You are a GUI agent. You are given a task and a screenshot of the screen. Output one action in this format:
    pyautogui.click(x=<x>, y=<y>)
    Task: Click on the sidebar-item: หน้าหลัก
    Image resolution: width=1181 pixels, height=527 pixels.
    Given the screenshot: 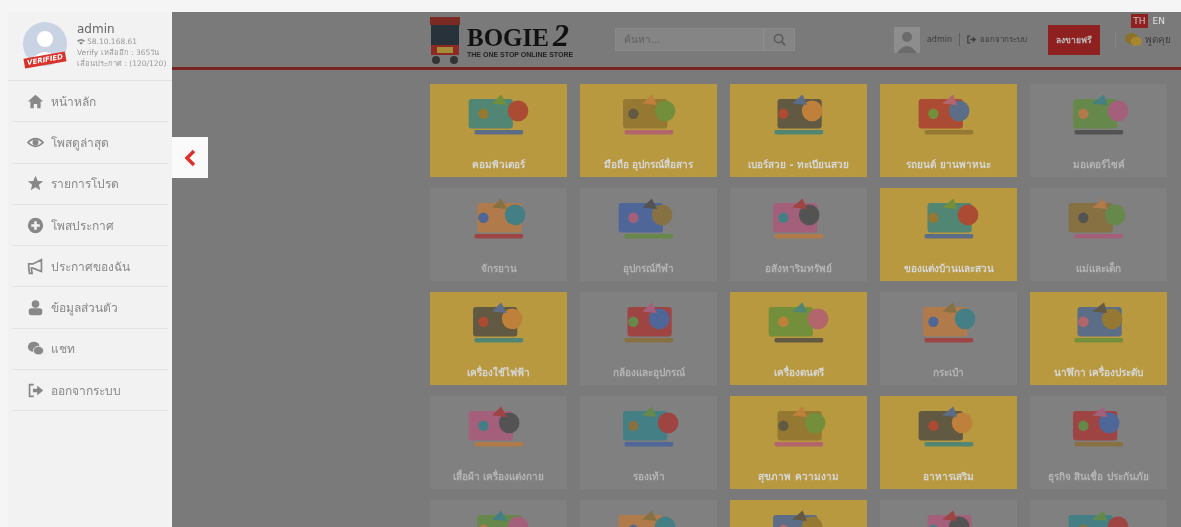 What is the action you would take?
    pyautogui.click(x=90, y=102)
    